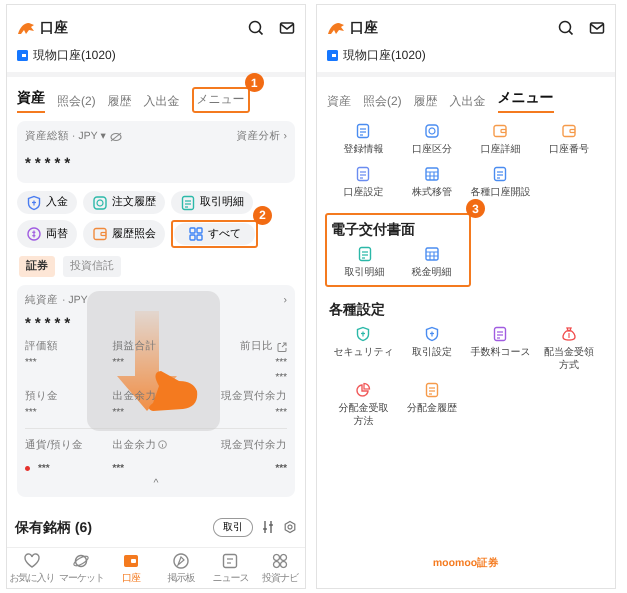 This screenshot has width=627, height=593. Describe the element at coordinates (363, 349) in the screenshot. I see `menu-item: セキュリティ` at that location.